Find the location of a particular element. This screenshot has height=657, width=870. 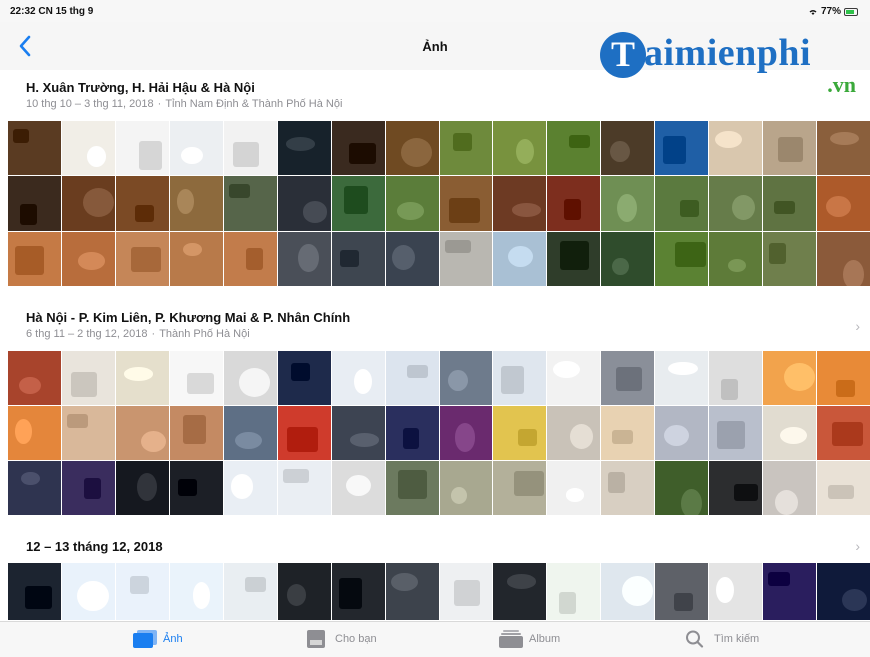

tab-for-you: Cho bạn is located at coordinates (341, 639).